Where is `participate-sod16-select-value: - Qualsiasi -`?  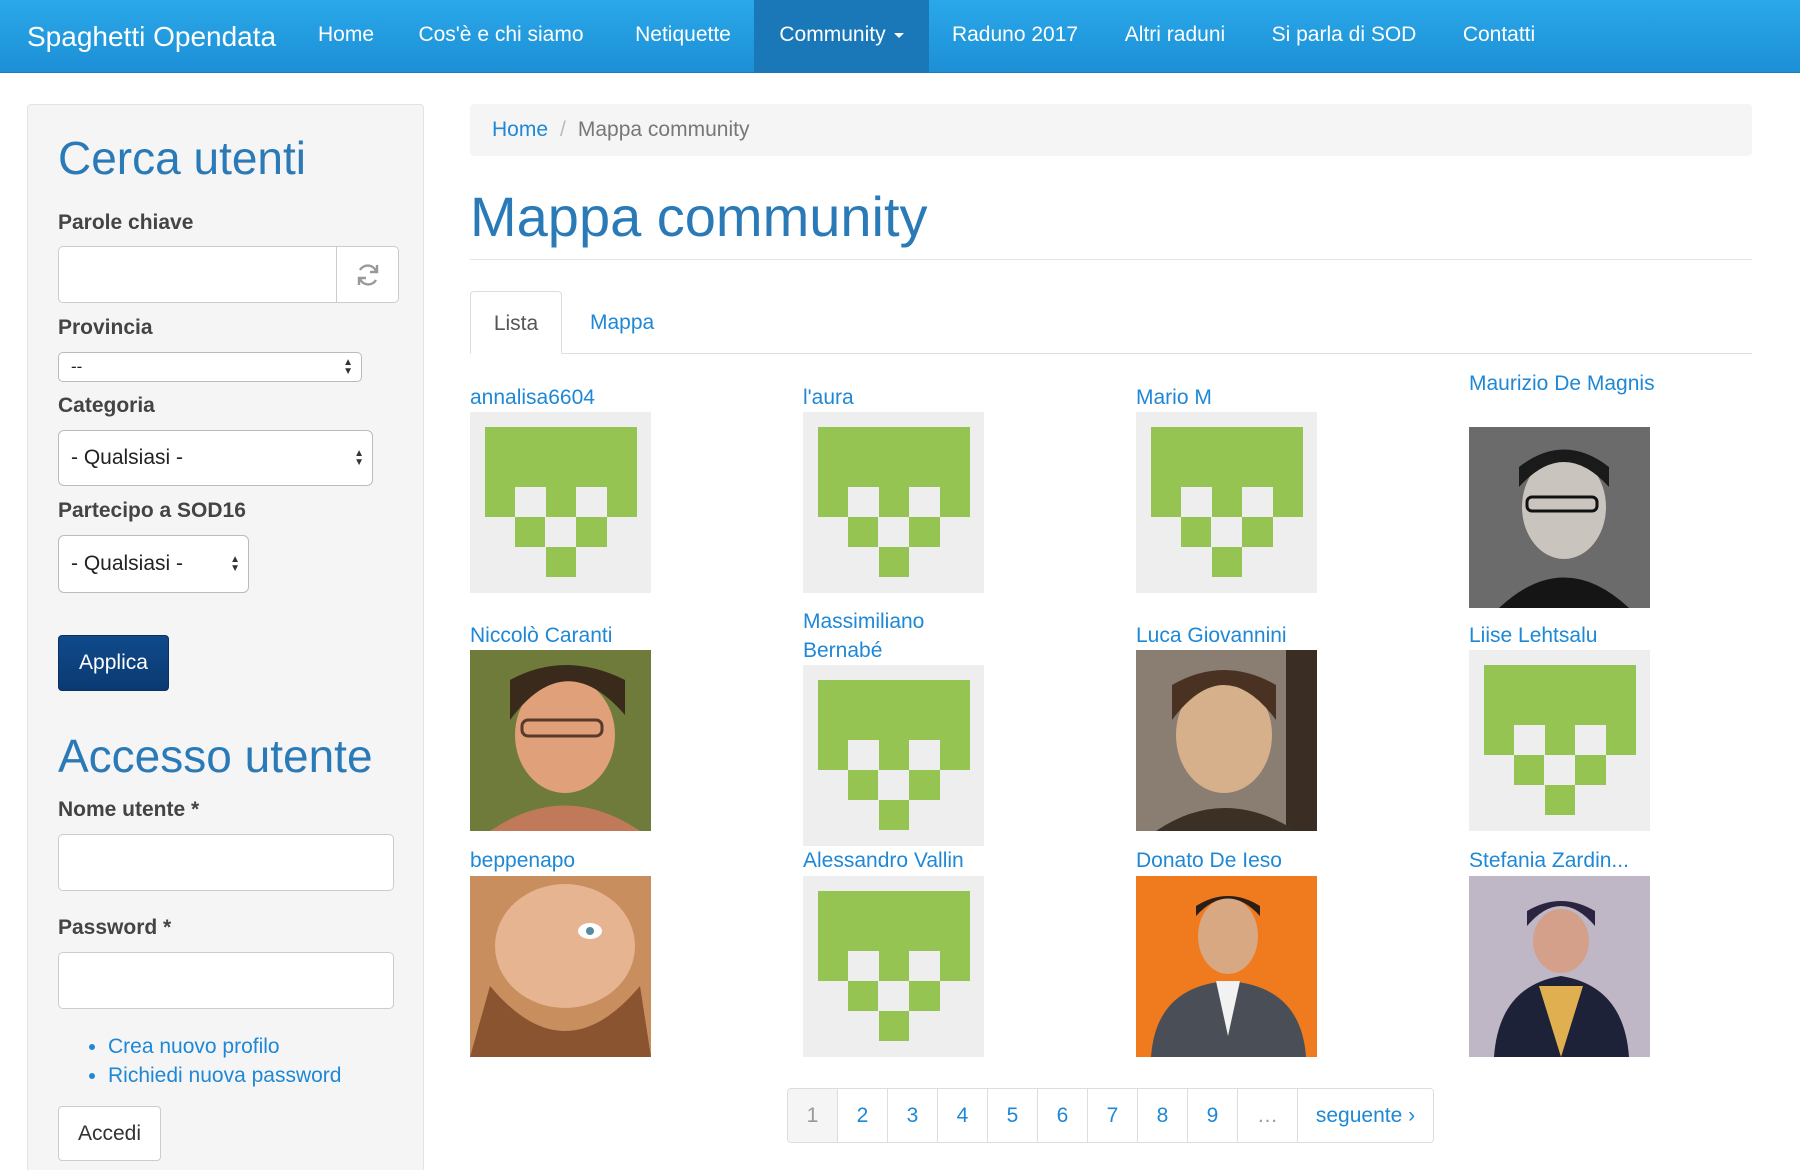 participate-sod16-select-value: - Qualsiasi - is located at coordinates (127, 563).